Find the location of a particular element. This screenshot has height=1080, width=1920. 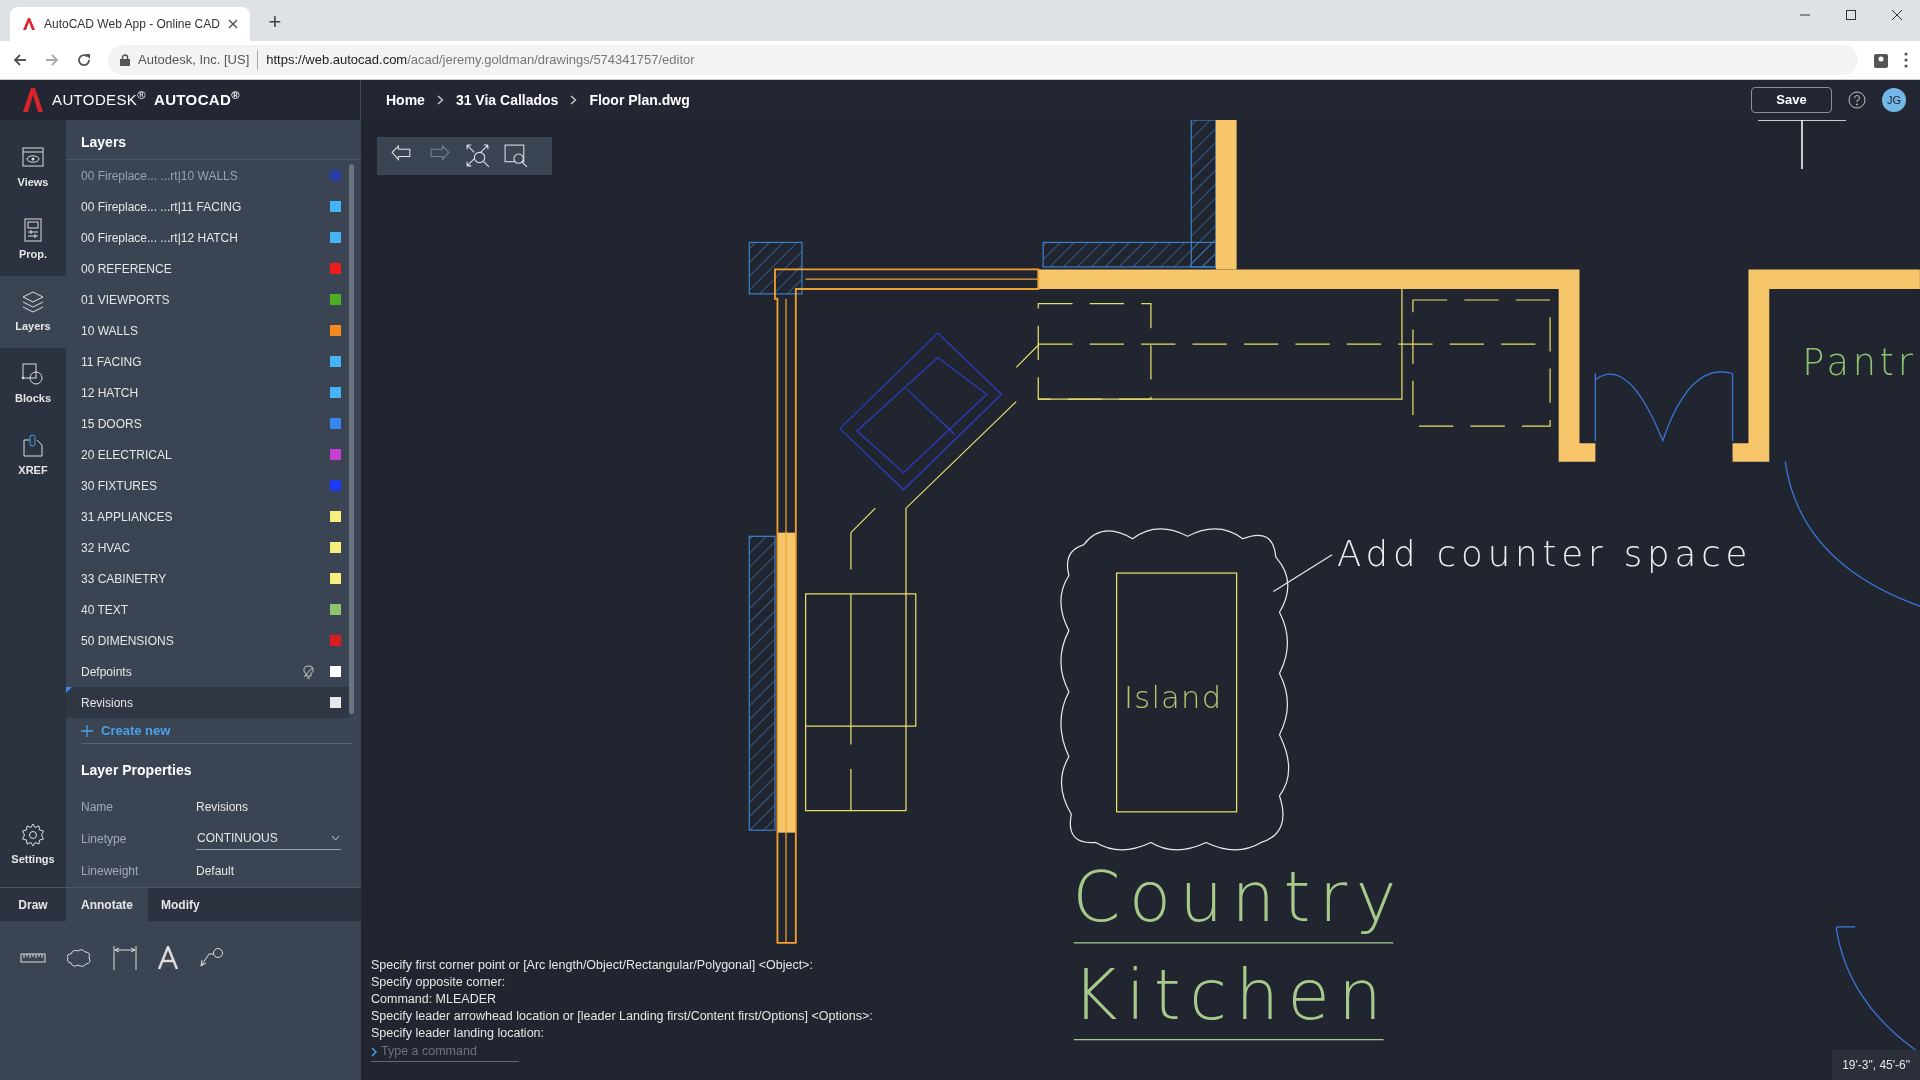

layer-row: 11 FACING is located at coordinates (207, 361).